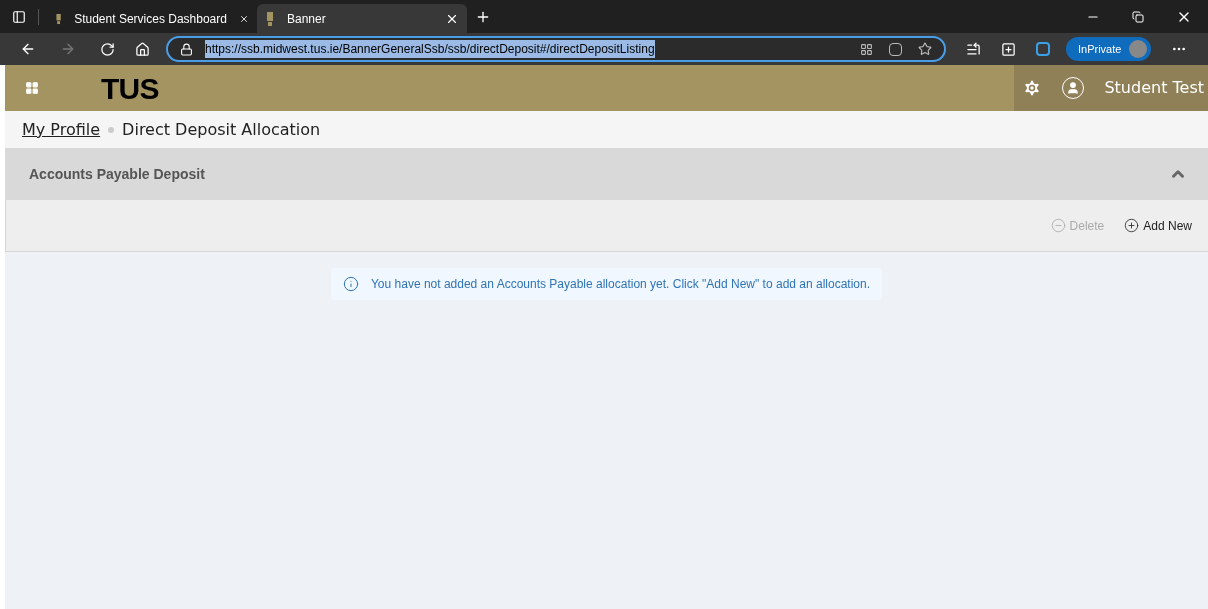 The height and width of the screenshot is (609, 1208). Describe the element at coordinates (32, 88) in the screenshot. I see `app-menu-icon` at that location.